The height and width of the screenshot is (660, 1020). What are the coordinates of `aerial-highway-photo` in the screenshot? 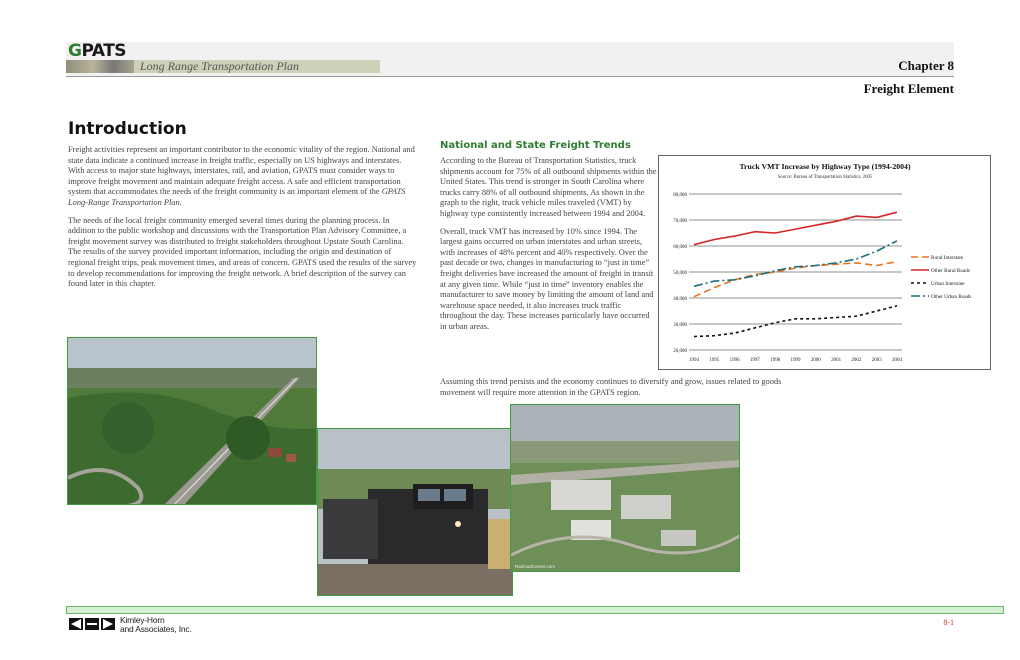 It's located at (192, 421).